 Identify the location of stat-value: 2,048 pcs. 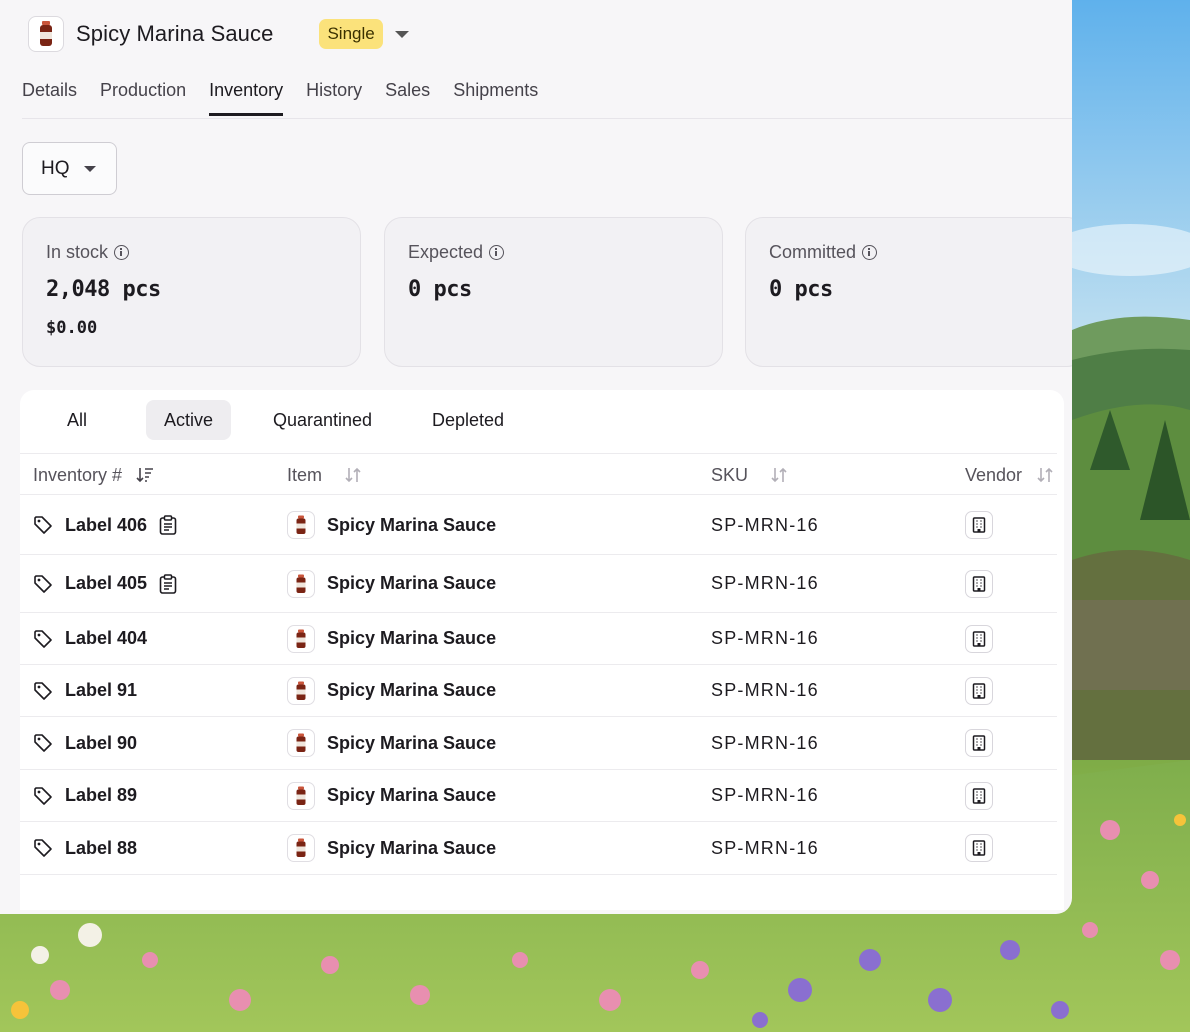
(103, 289).